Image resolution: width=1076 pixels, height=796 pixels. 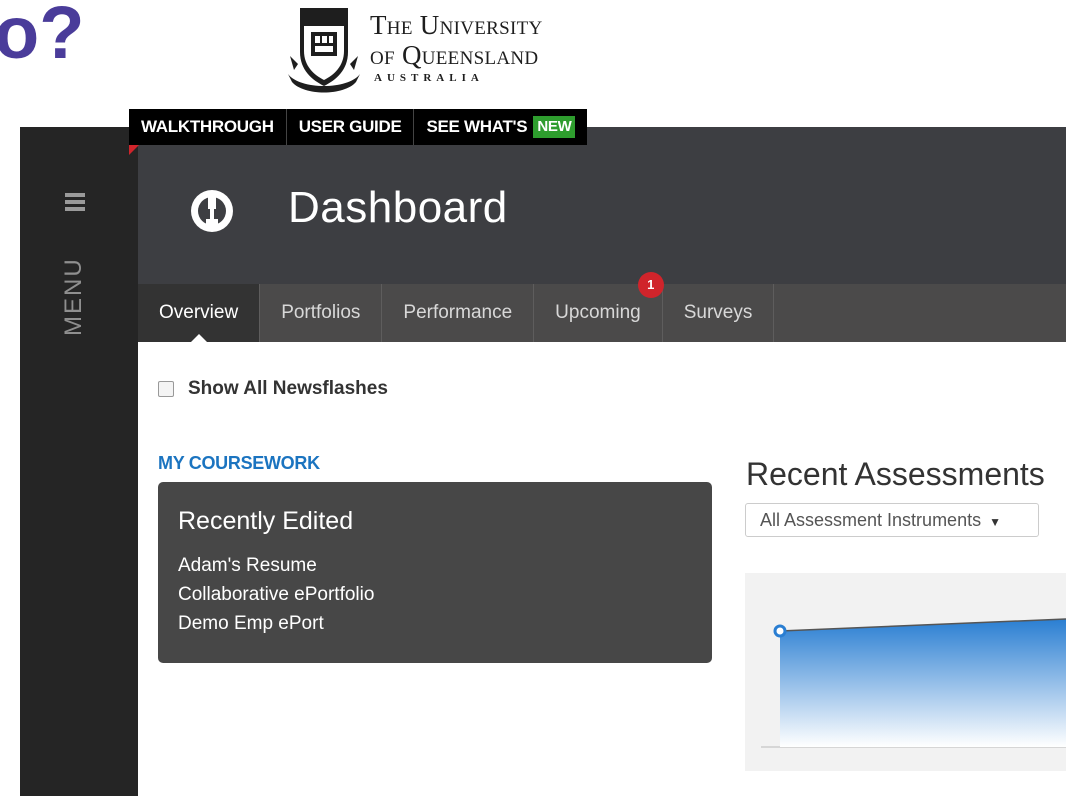 What do you see at coordinates (780, 631) in the screenshot?
I see `chart-point` at bounding box center [780, 631].